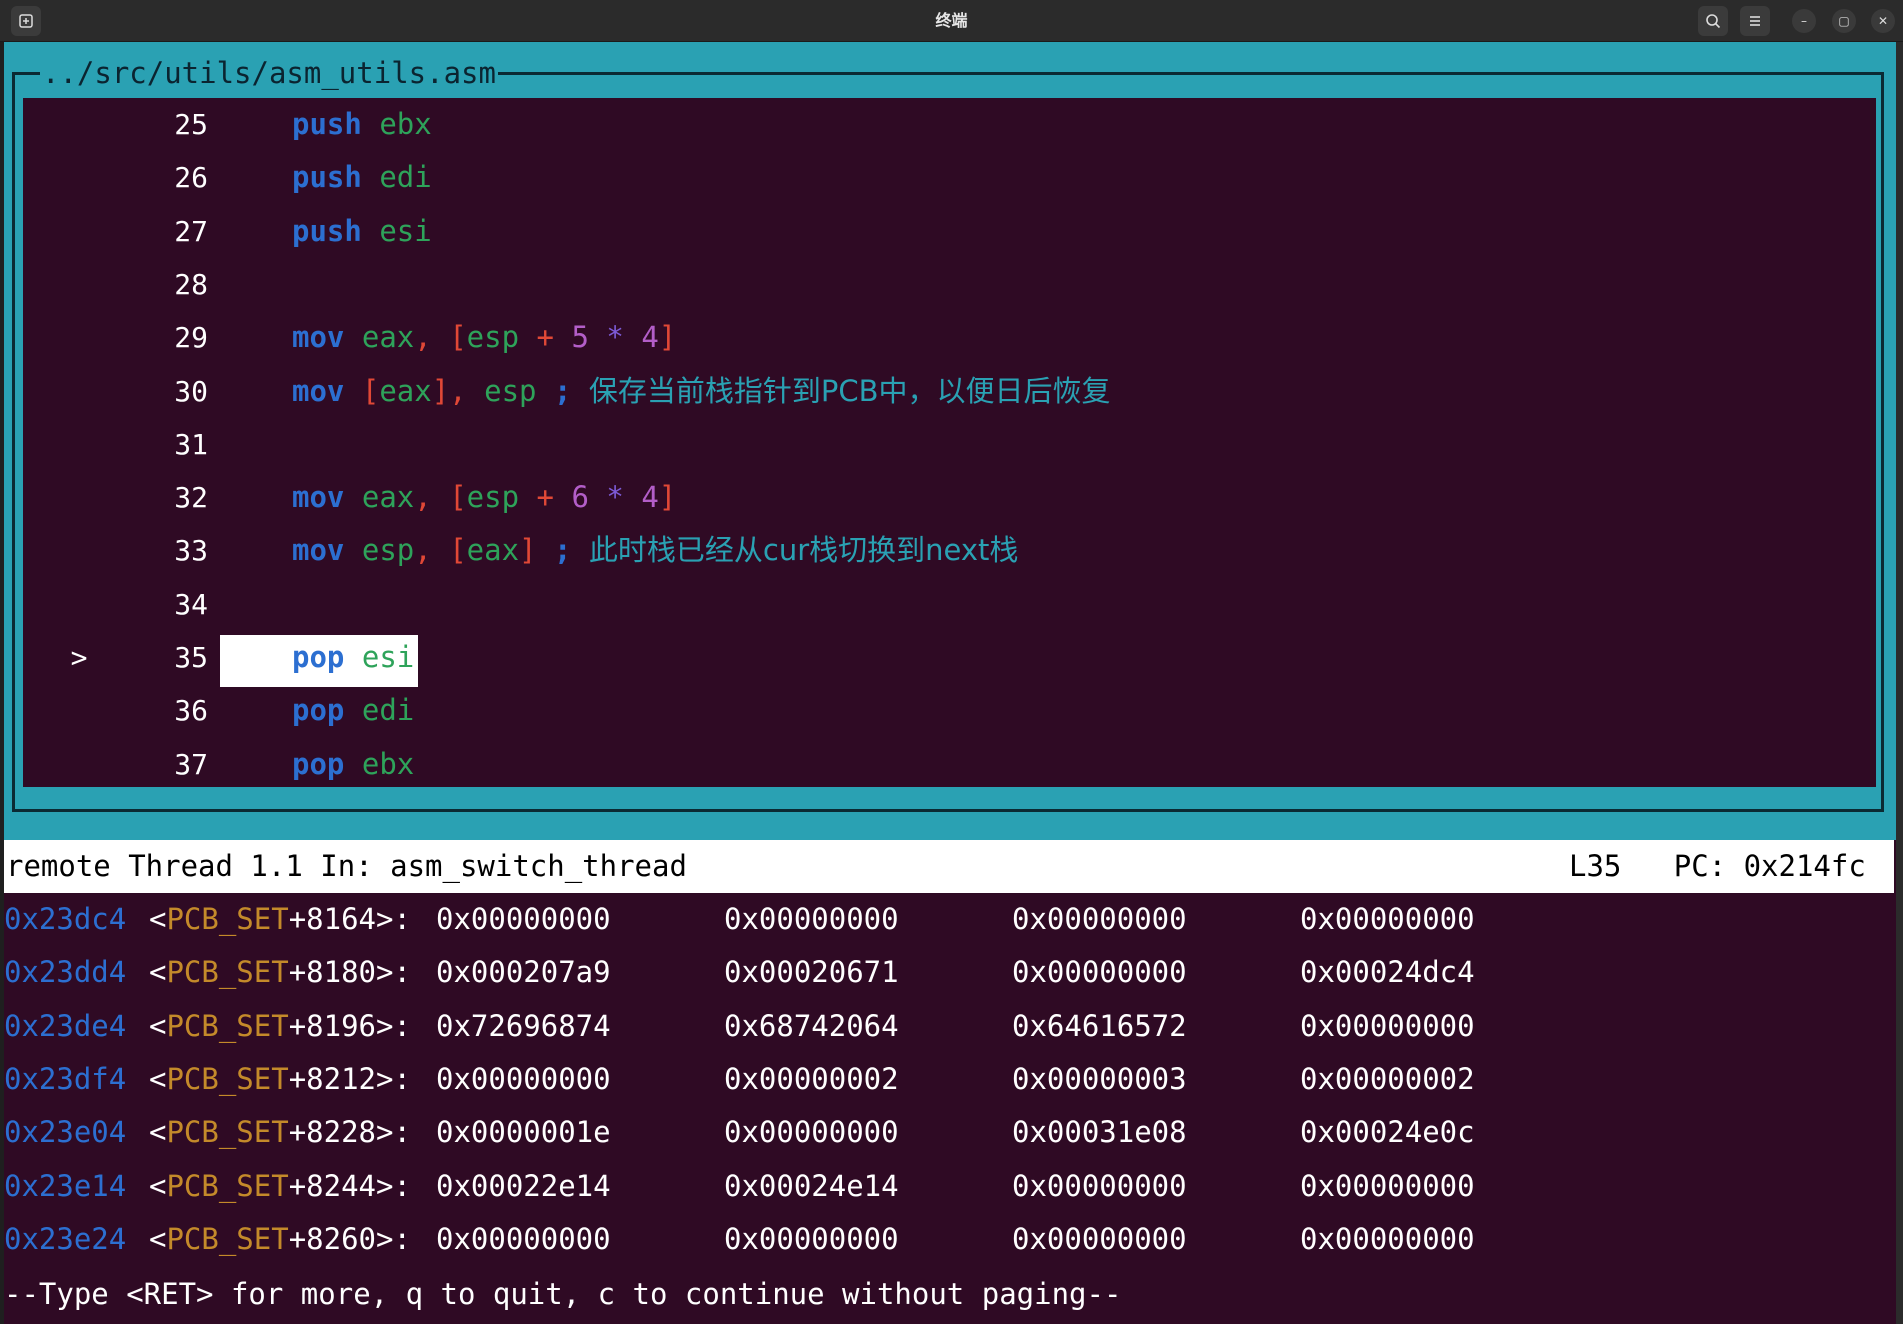 This screenshot has height=1324, width=1903. I want to click on code-token: +, so click(545, 497).